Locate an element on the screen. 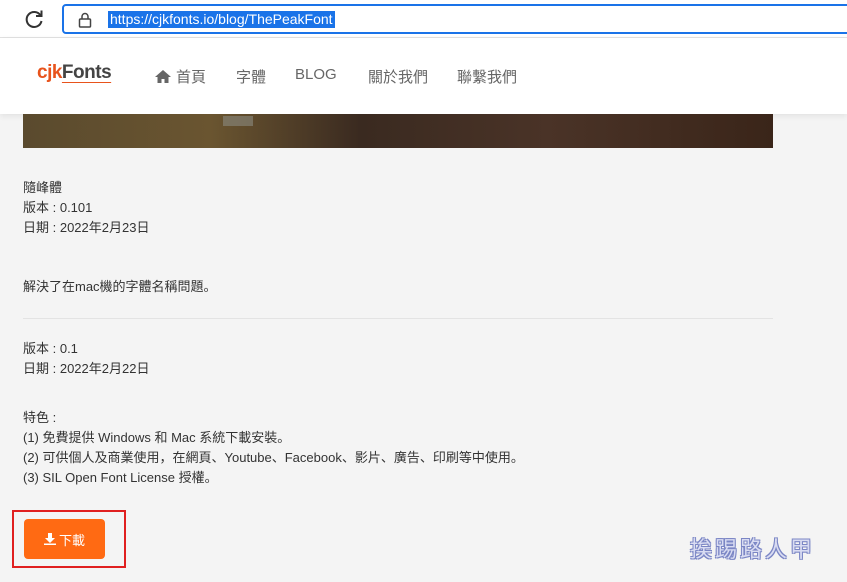  nav-item-about: 關於我們 is located at coordinates (398, 76).